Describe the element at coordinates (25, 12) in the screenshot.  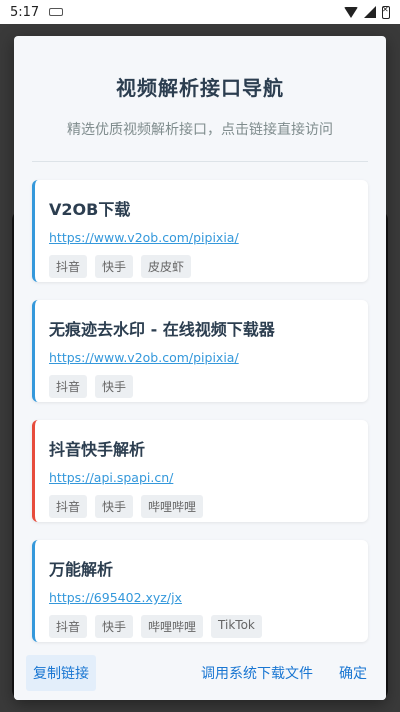
I see `status-time: 5:17` at that location.